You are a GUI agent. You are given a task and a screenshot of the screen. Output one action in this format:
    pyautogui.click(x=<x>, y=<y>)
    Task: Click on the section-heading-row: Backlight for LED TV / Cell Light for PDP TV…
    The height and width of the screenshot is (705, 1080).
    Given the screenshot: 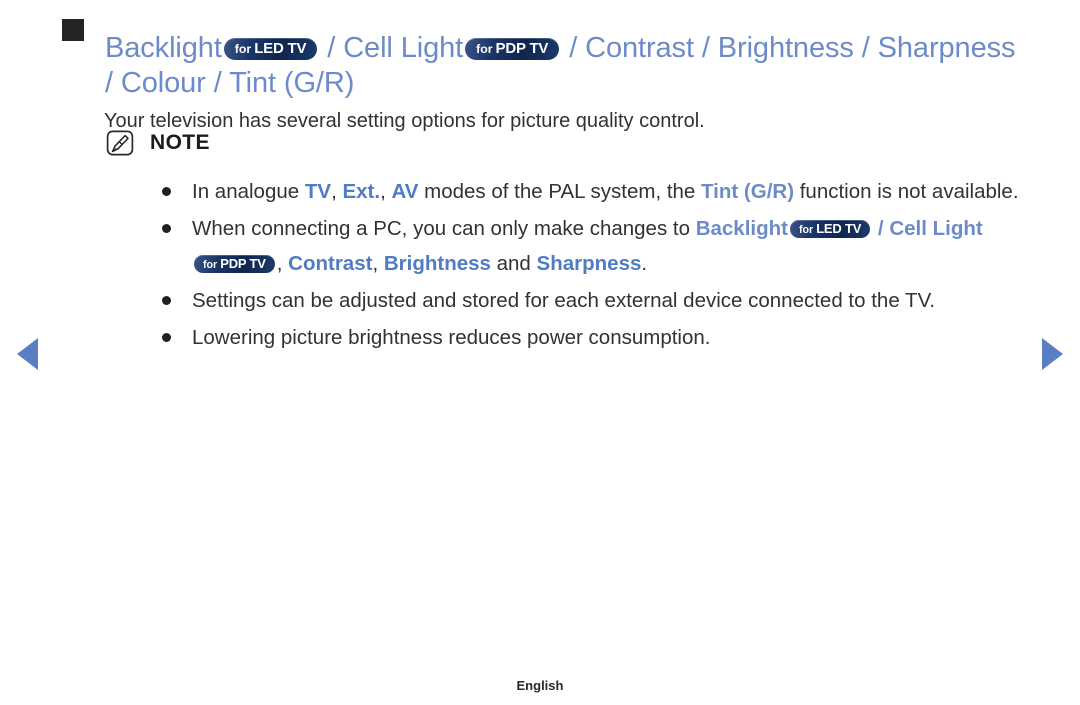 What is the action you would take?
    pyautogui.click(x=541, y=66)
    